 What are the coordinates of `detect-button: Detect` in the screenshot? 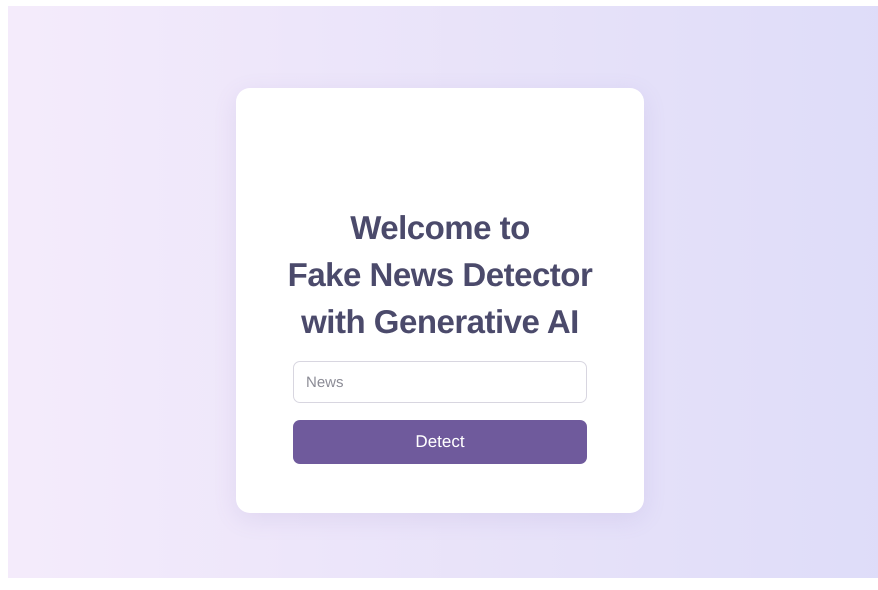 It's located at (440, 442).